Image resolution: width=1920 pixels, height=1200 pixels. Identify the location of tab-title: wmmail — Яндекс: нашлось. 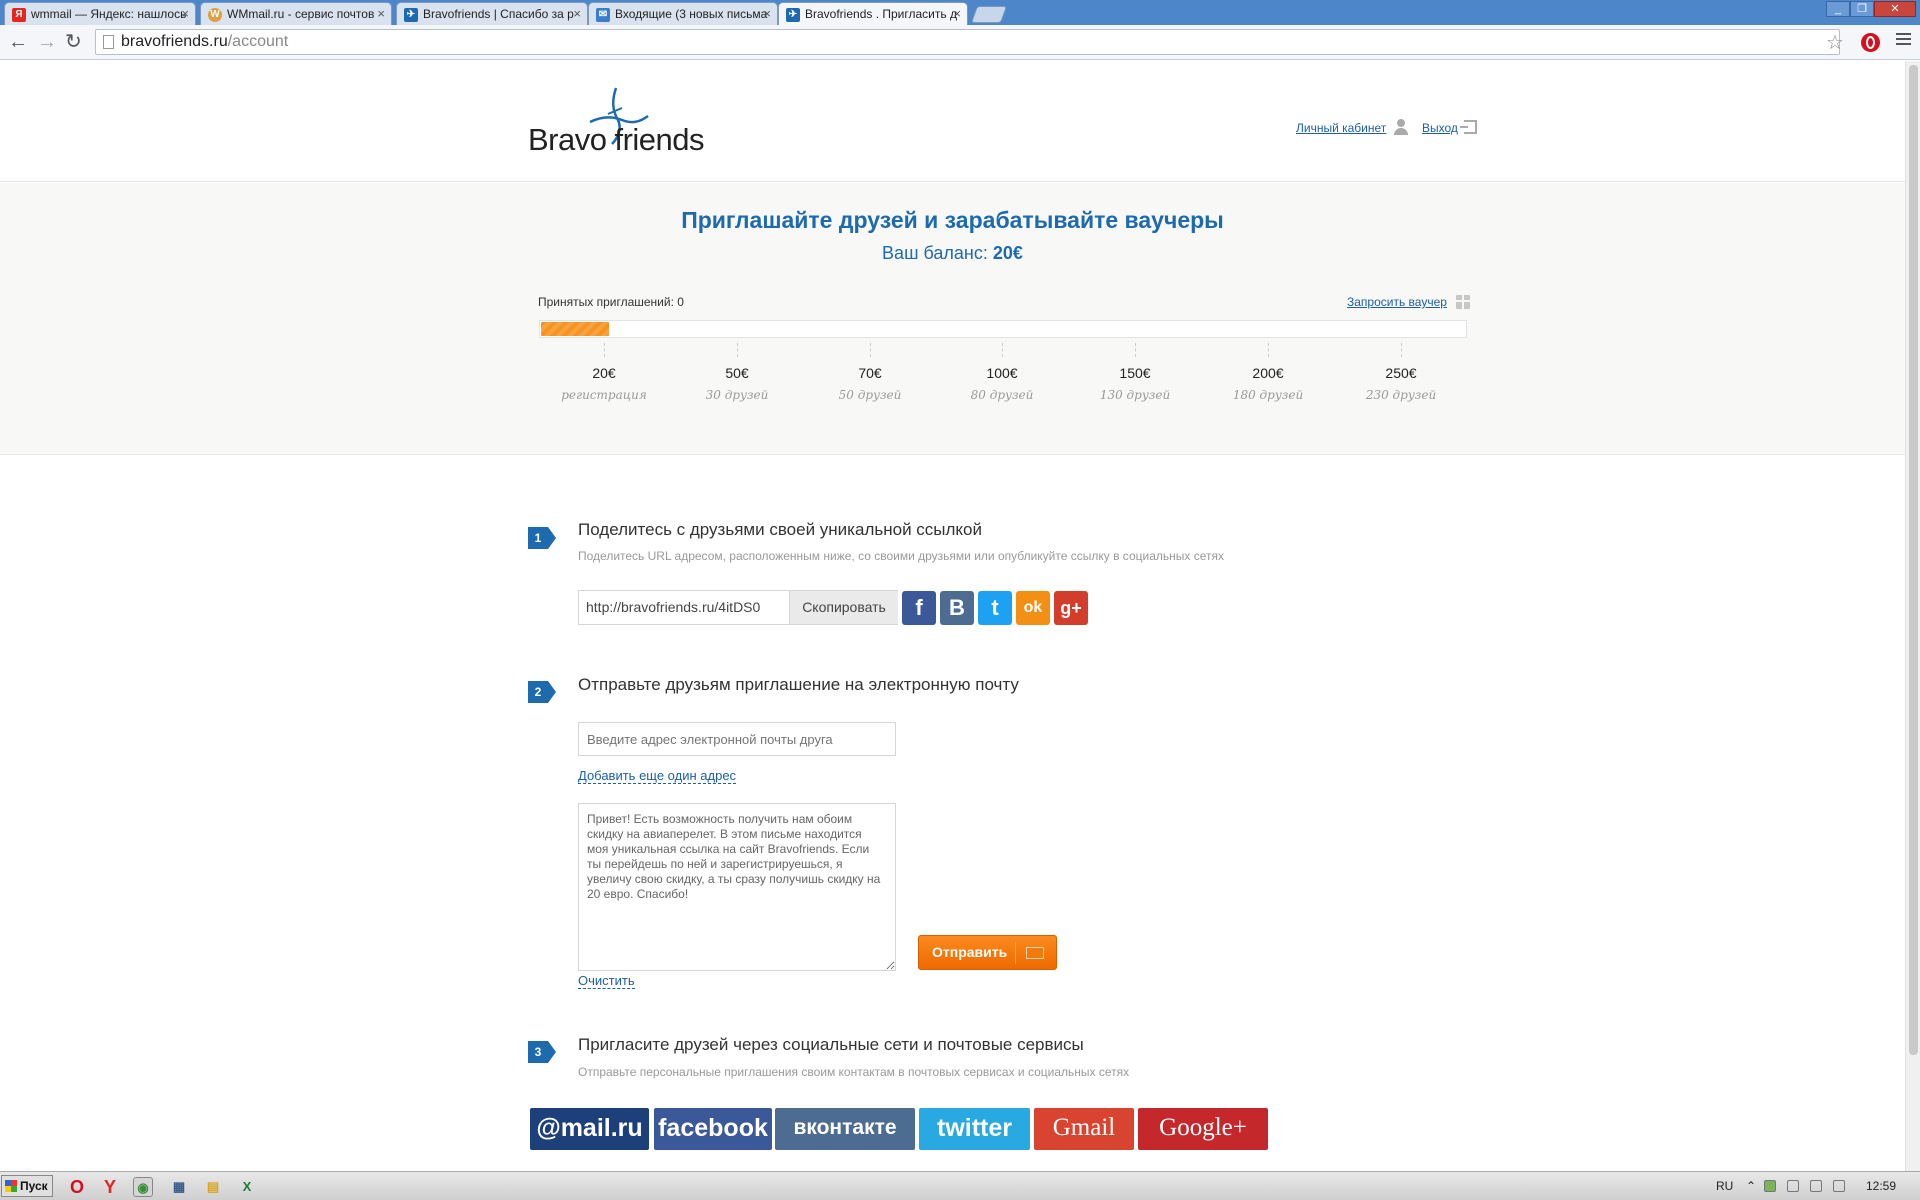
(109, 14).